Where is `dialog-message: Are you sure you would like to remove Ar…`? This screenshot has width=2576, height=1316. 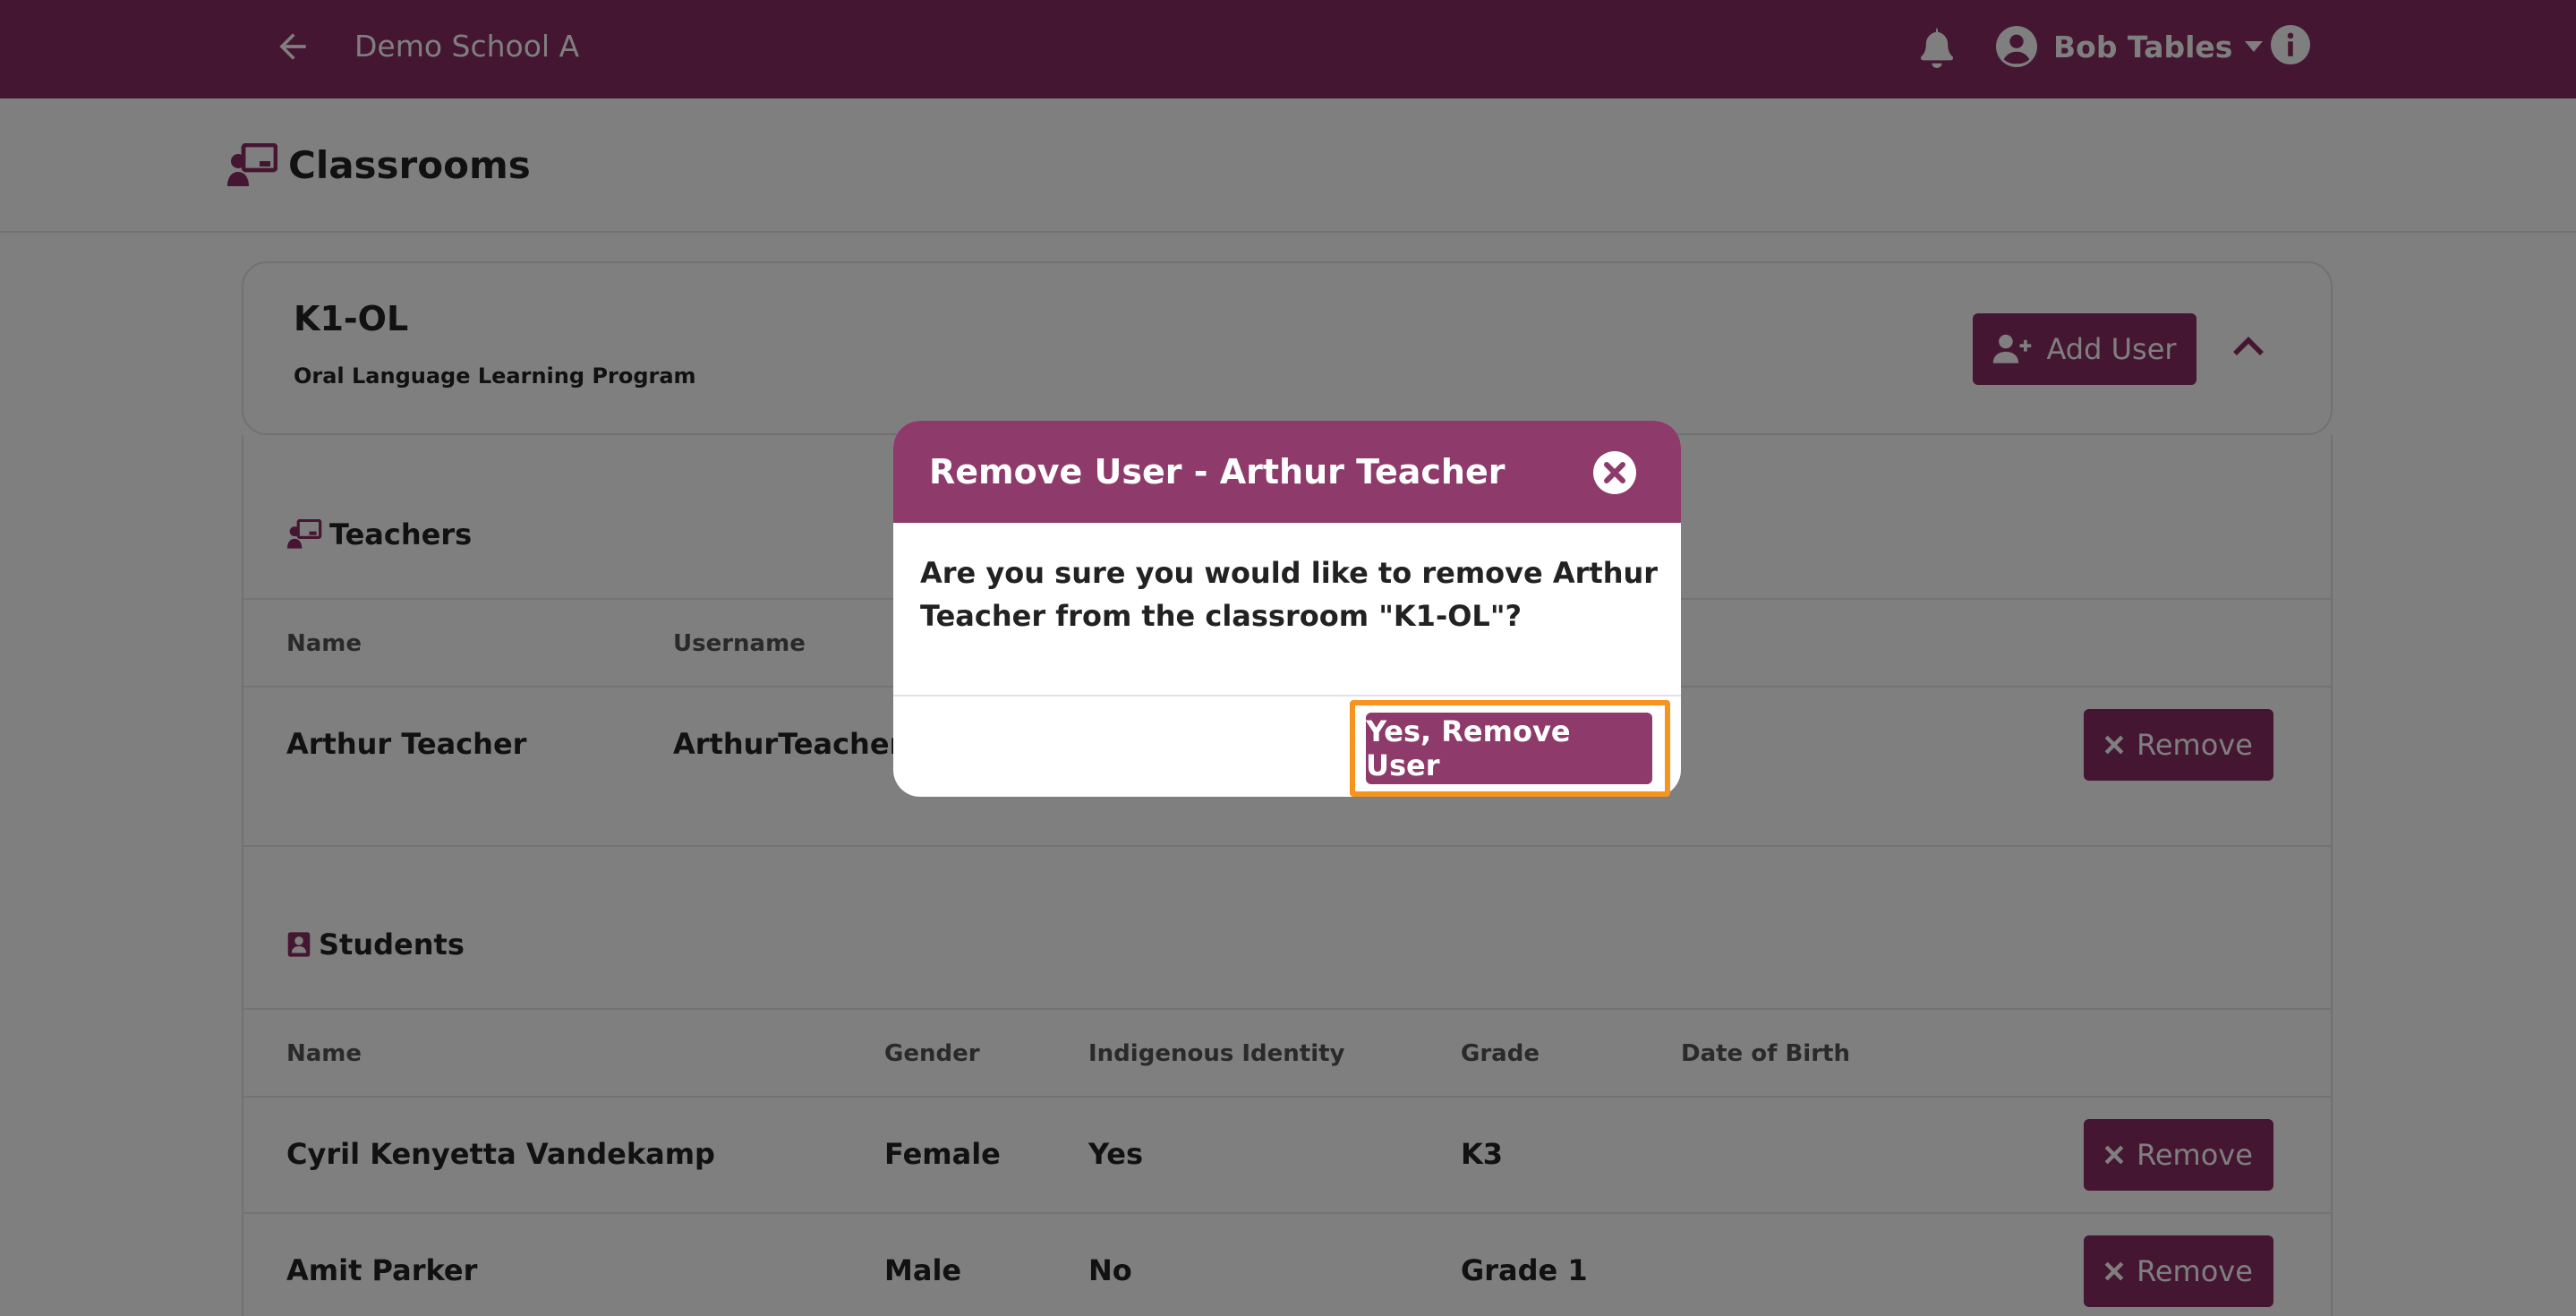 dialog-message: Are you sure you would like to remove Ar… is located at coordinates (1289, 594).